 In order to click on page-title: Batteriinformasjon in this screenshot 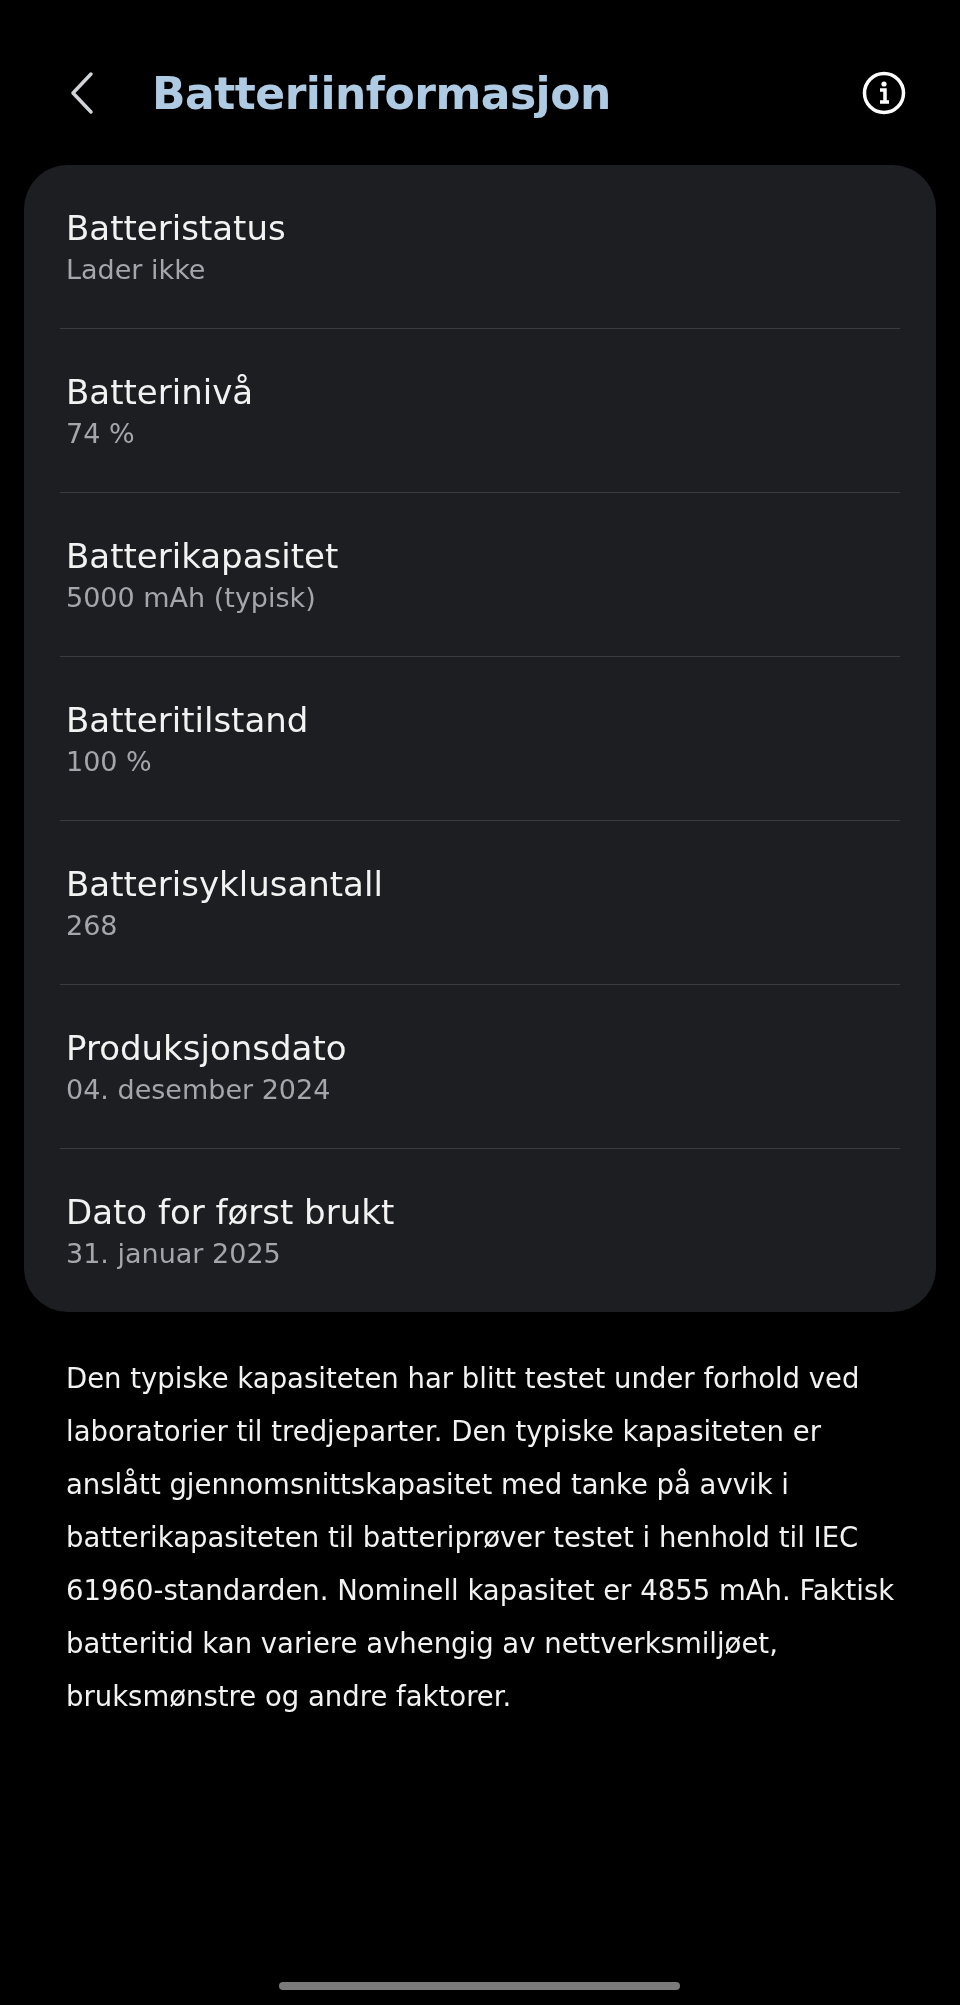, I will do `click(382, 93)`.